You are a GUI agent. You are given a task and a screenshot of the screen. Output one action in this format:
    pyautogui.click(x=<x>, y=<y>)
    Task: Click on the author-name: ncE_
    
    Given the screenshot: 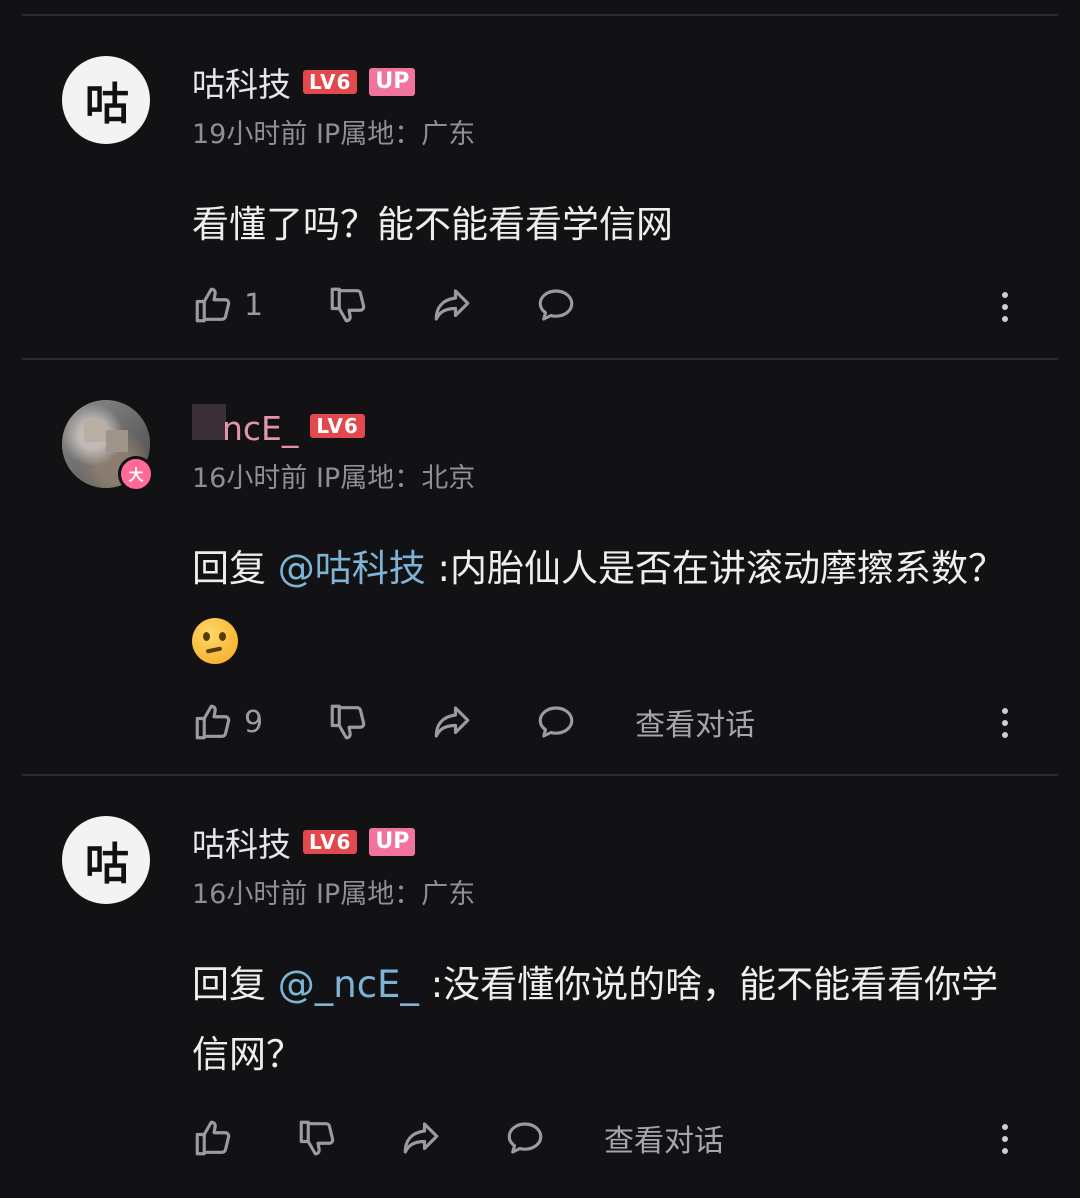 What is the action you would take?
    pyautogui.click(x=245, y=426)
    